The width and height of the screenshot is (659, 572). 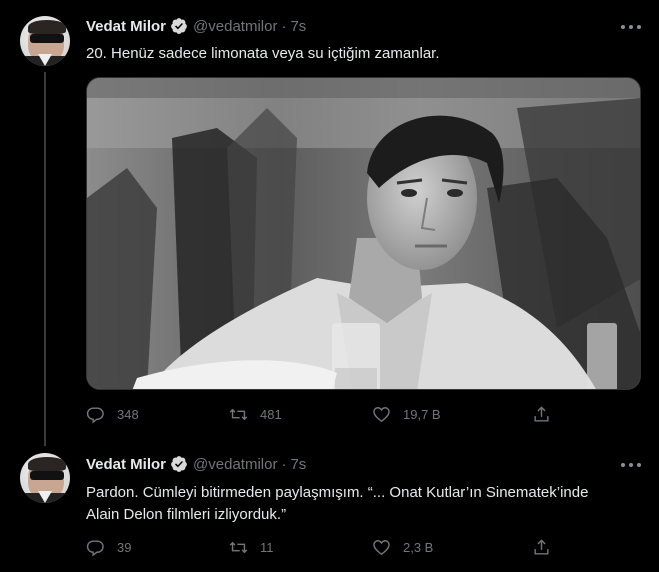 What do you see at coordinates (186, 514) in the screenshot?
I see `tweet-text-line: Alain Delon filmleri izliyorduk.”` at bounding box center [186, 514].